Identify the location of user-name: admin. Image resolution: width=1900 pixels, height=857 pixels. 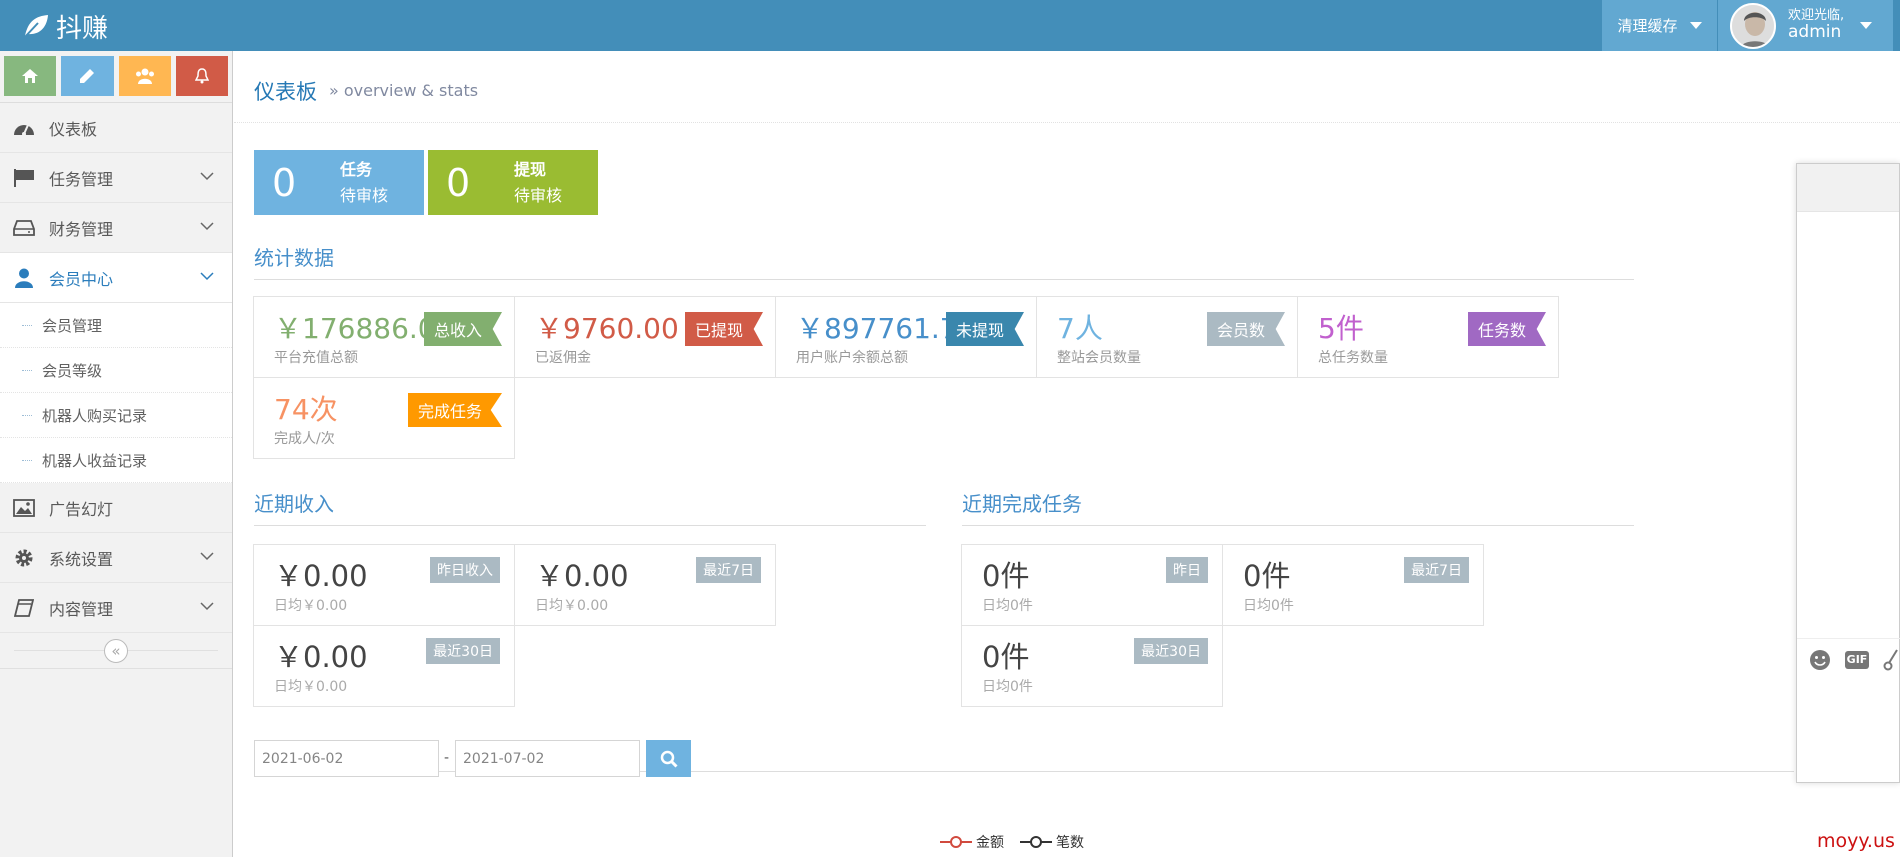
(1815, 32).